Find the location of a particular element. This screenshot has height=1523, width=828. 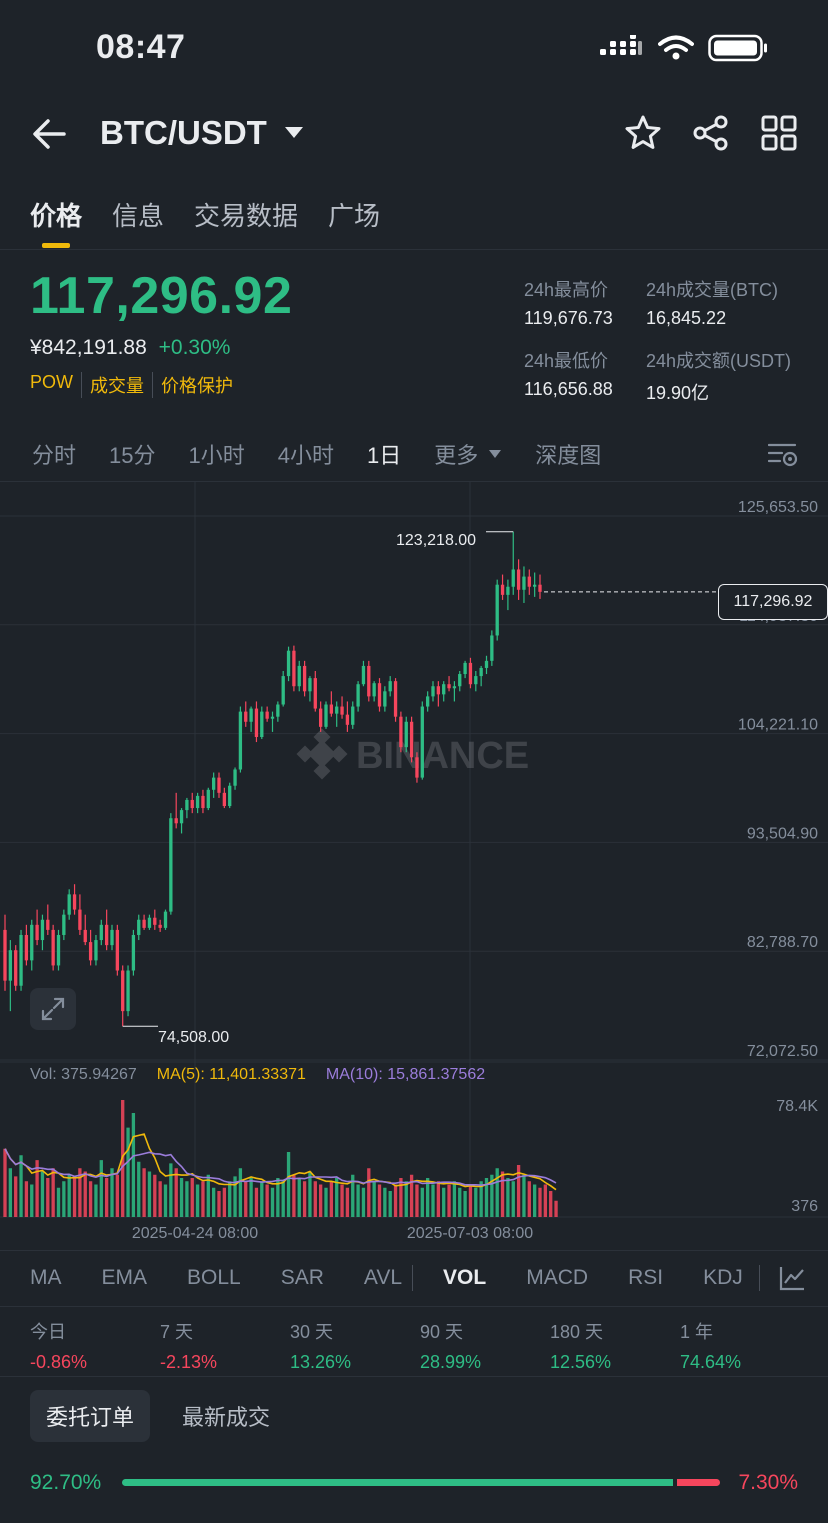

interval-more: 更多 is located at coordinates (468, 454).